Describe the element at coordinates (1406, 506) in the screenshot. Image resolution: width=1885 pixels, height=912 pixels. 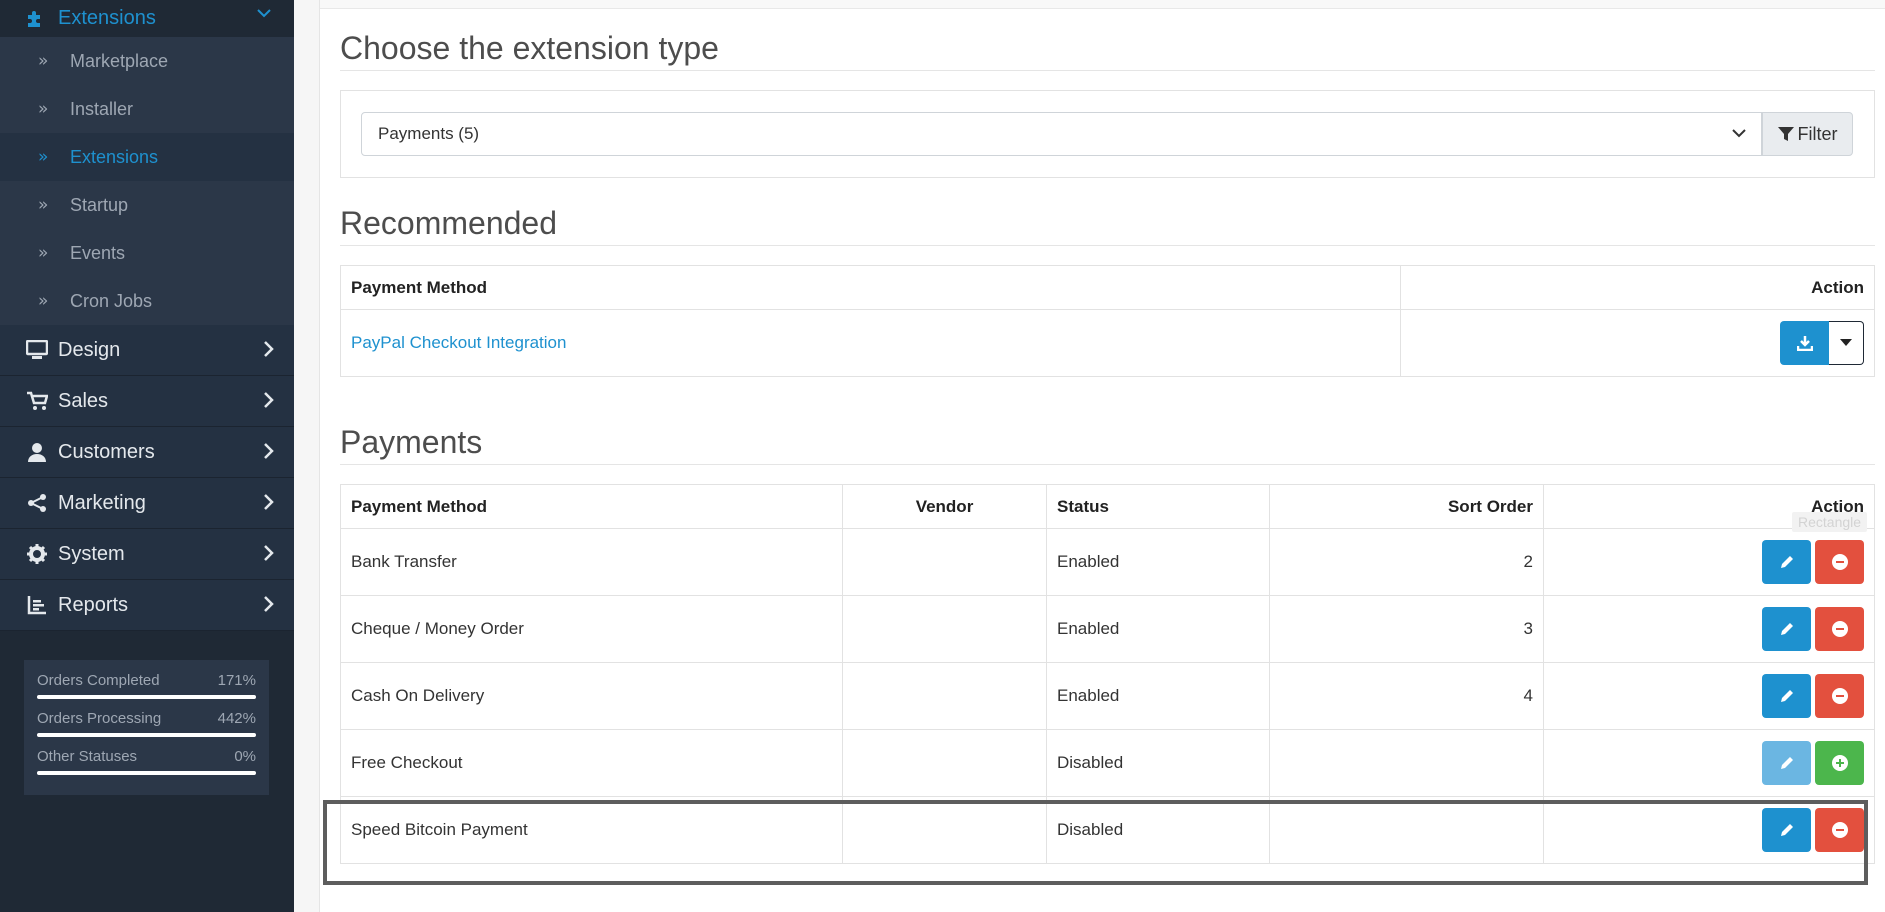
I see `column-header-sort-order: Sort Order` at that location.